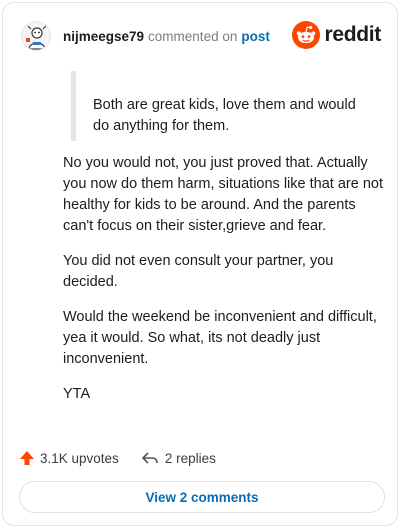  I want to click on reply-icon, so click(150, 458).